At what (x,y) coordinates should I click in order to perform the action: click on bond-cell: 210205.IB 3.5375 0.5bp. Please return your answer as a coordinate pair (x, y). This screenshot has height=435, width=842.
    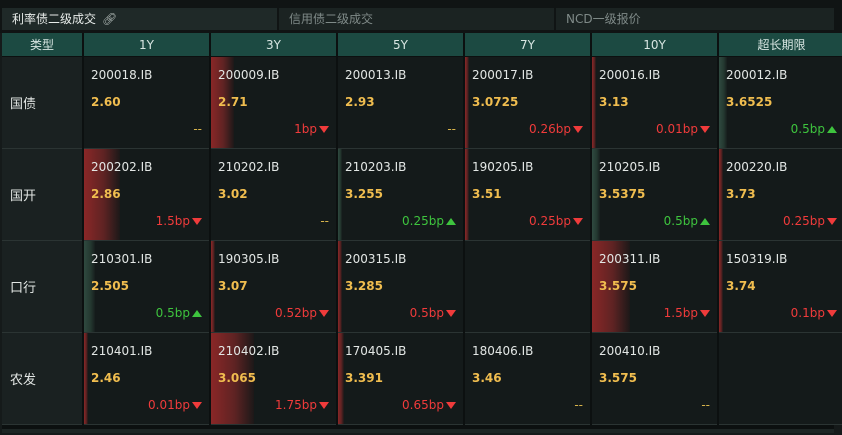
    Looking at the image, I should click on (654, 195).